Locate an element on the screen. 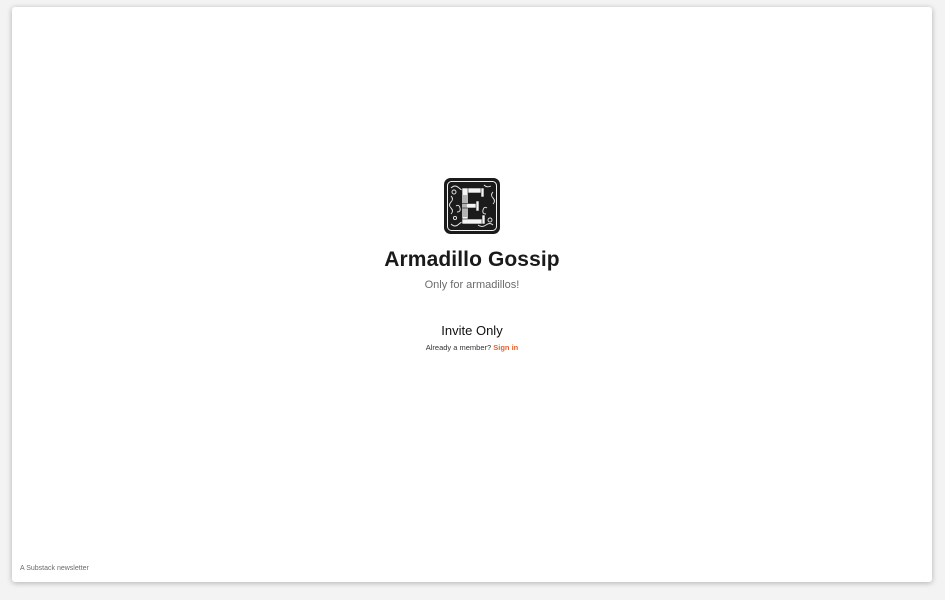  publication-title: Armadillo Gossip is located at coordinates (472, 259).